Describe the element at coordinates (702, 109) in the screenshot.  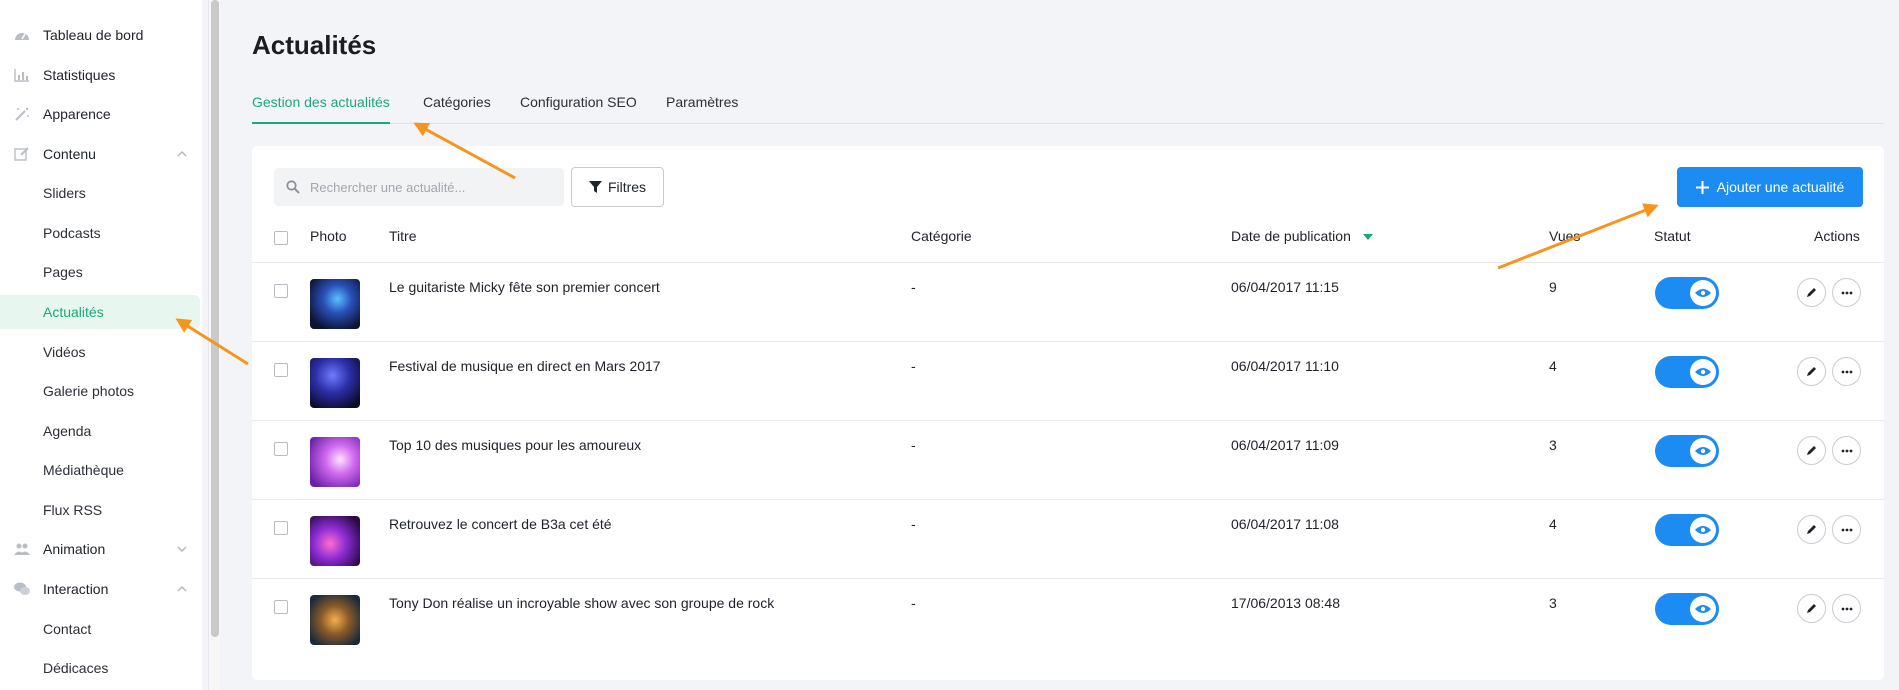
I see `tab-settings: Paramètres` at that location.